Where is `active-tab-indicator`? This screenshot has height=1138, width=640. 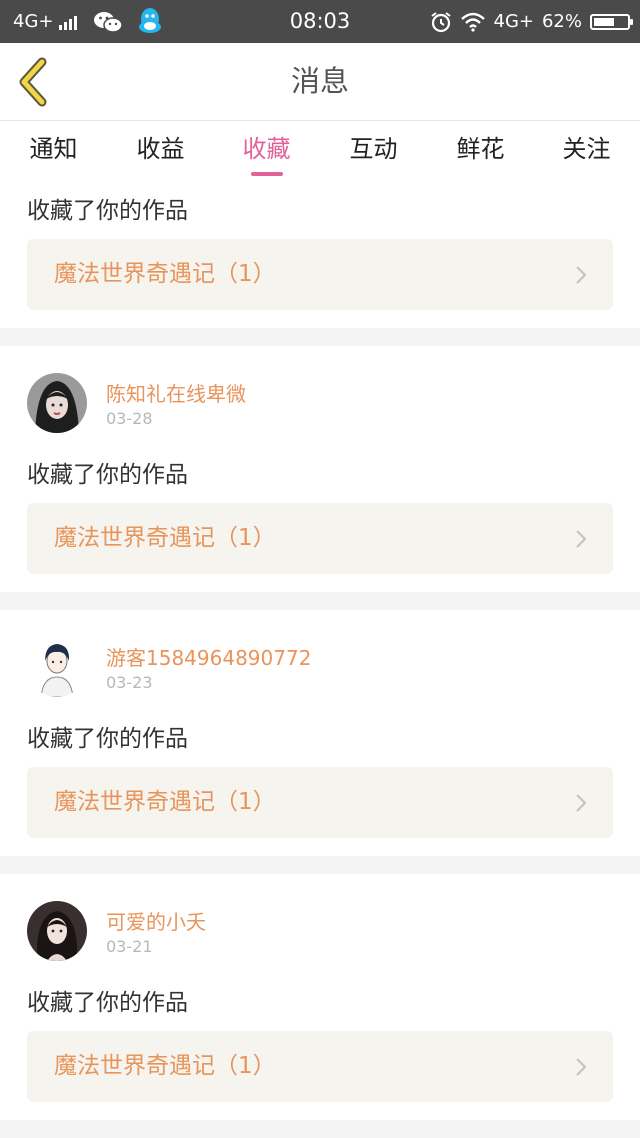 active-tab-indicator is located at coordinates (266, 174).